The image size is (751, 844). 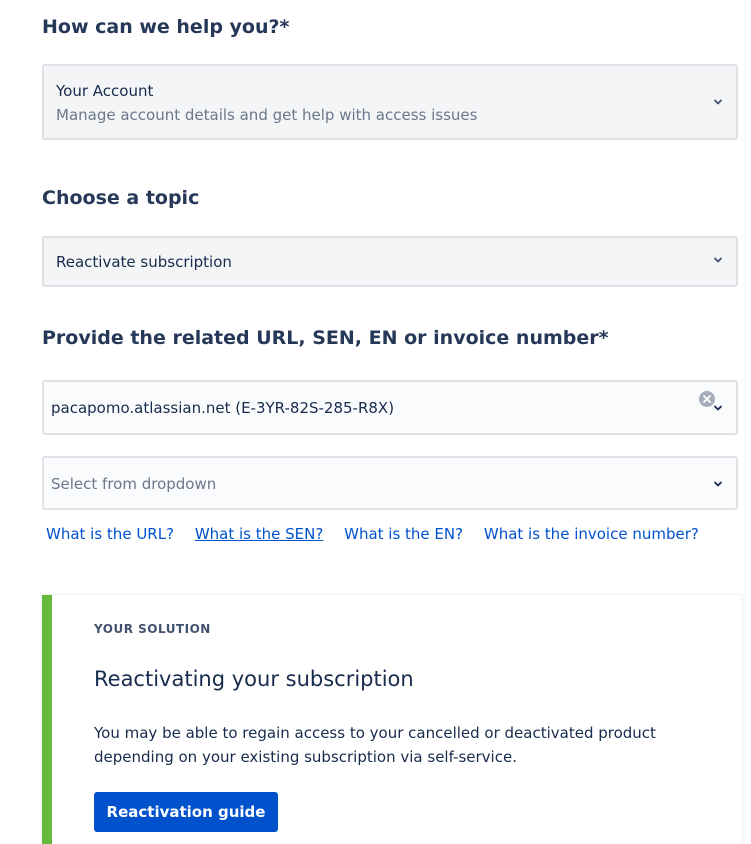 What do you see at coordinates (105, 91) in the screenshot?
I see `help-category-title: Your Account` at bounding box center [105, 91].